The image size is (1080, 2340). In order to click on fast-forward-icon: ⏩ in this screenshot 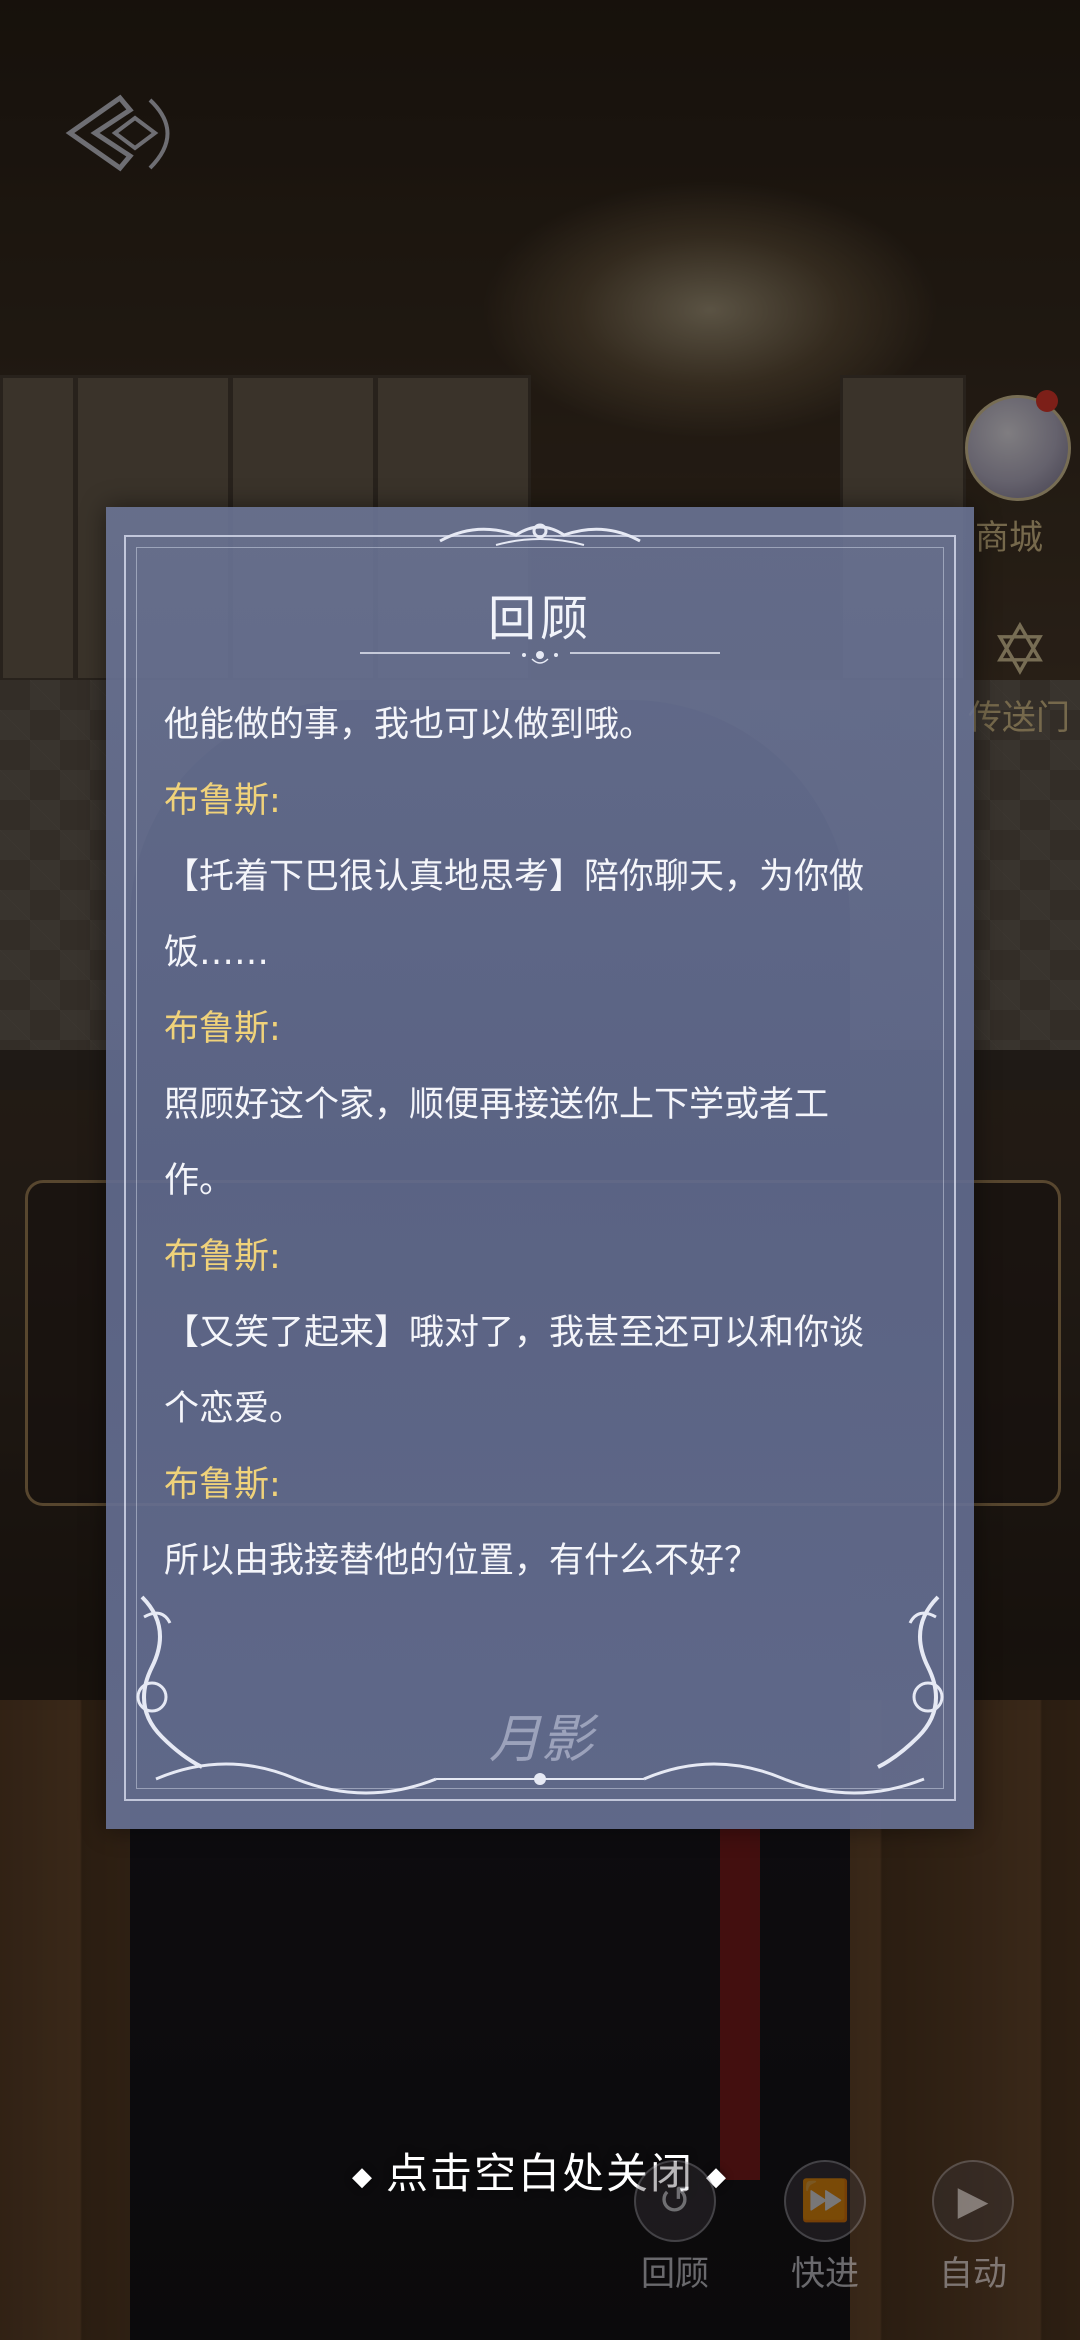, I will do `click(825, 2201)`.